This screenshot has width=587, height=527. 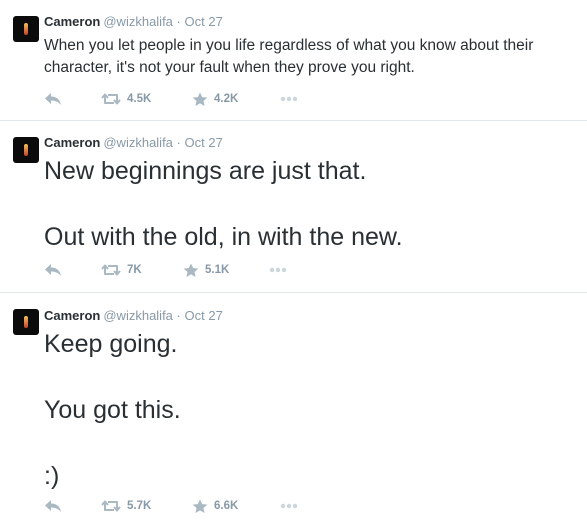 What do you see at coordinates (112, 410) in the screenshot?
I see `tweet-text: Keep going. You got this. :)` at bounding box center [112, 410].